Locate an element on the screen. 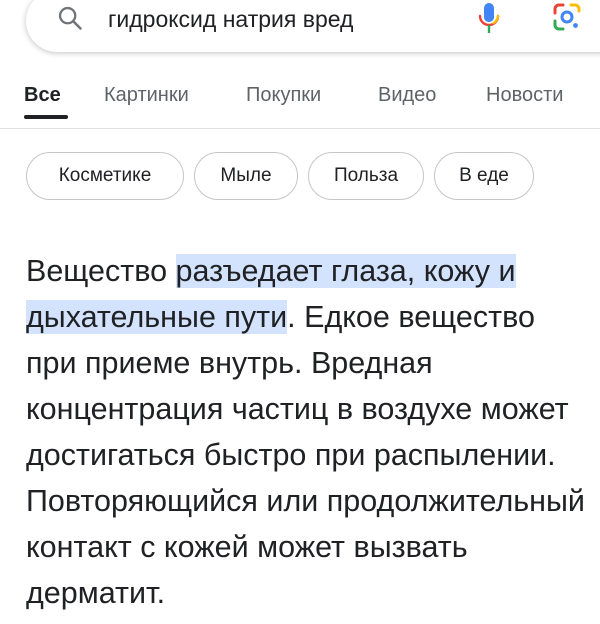 The image size is (600, 624). tab-videos: Видео is located at coordinates (407, 95).